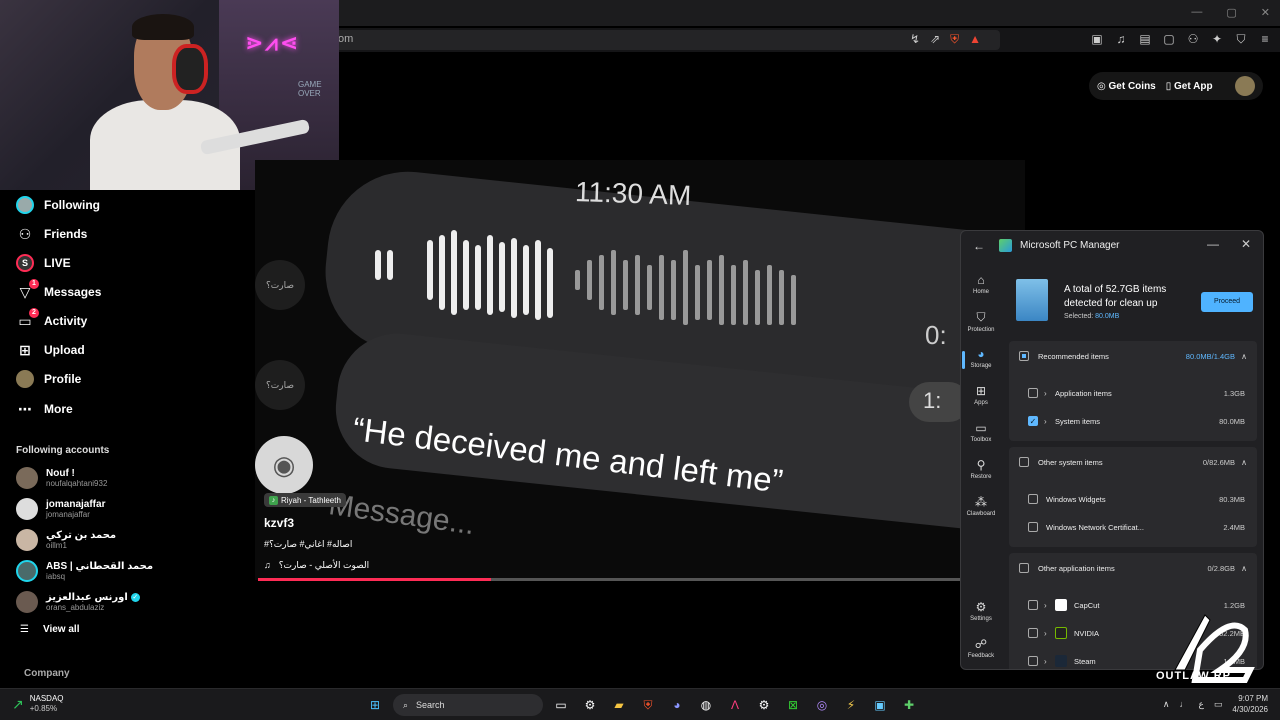  I want to click on recommended-items-header: Recommended items 80.0MB/1.4GB ∧, so click(1133, 356).